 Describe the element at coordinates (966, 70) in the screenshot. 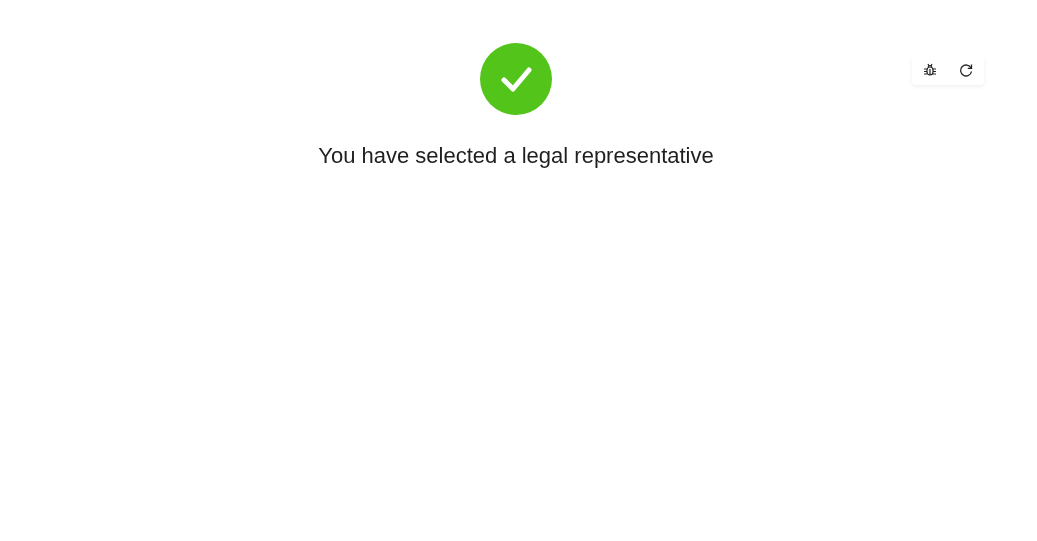

I see `reload-icon` at that location.